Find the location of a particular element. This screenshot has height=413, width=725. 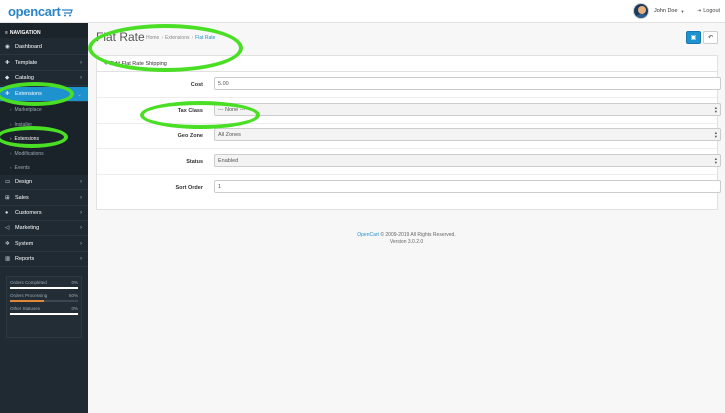

sidebar-subitem-events: › Events is located at coordinates (44, 167).